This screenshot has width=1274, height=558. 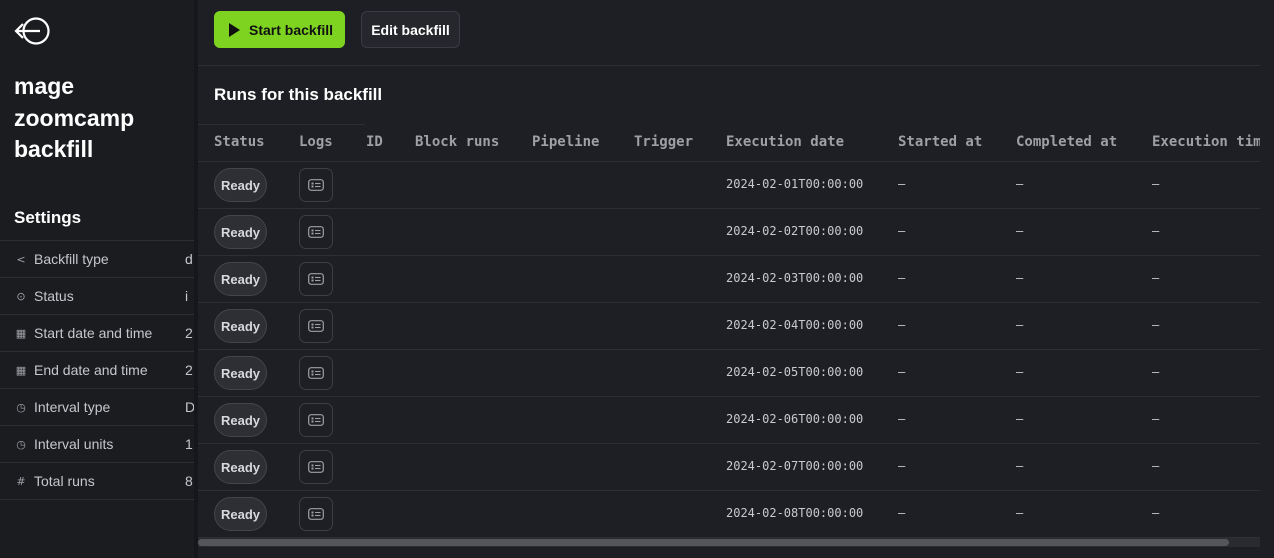 I want to click on settings-heading: Settings, so click(x=48, y=217).